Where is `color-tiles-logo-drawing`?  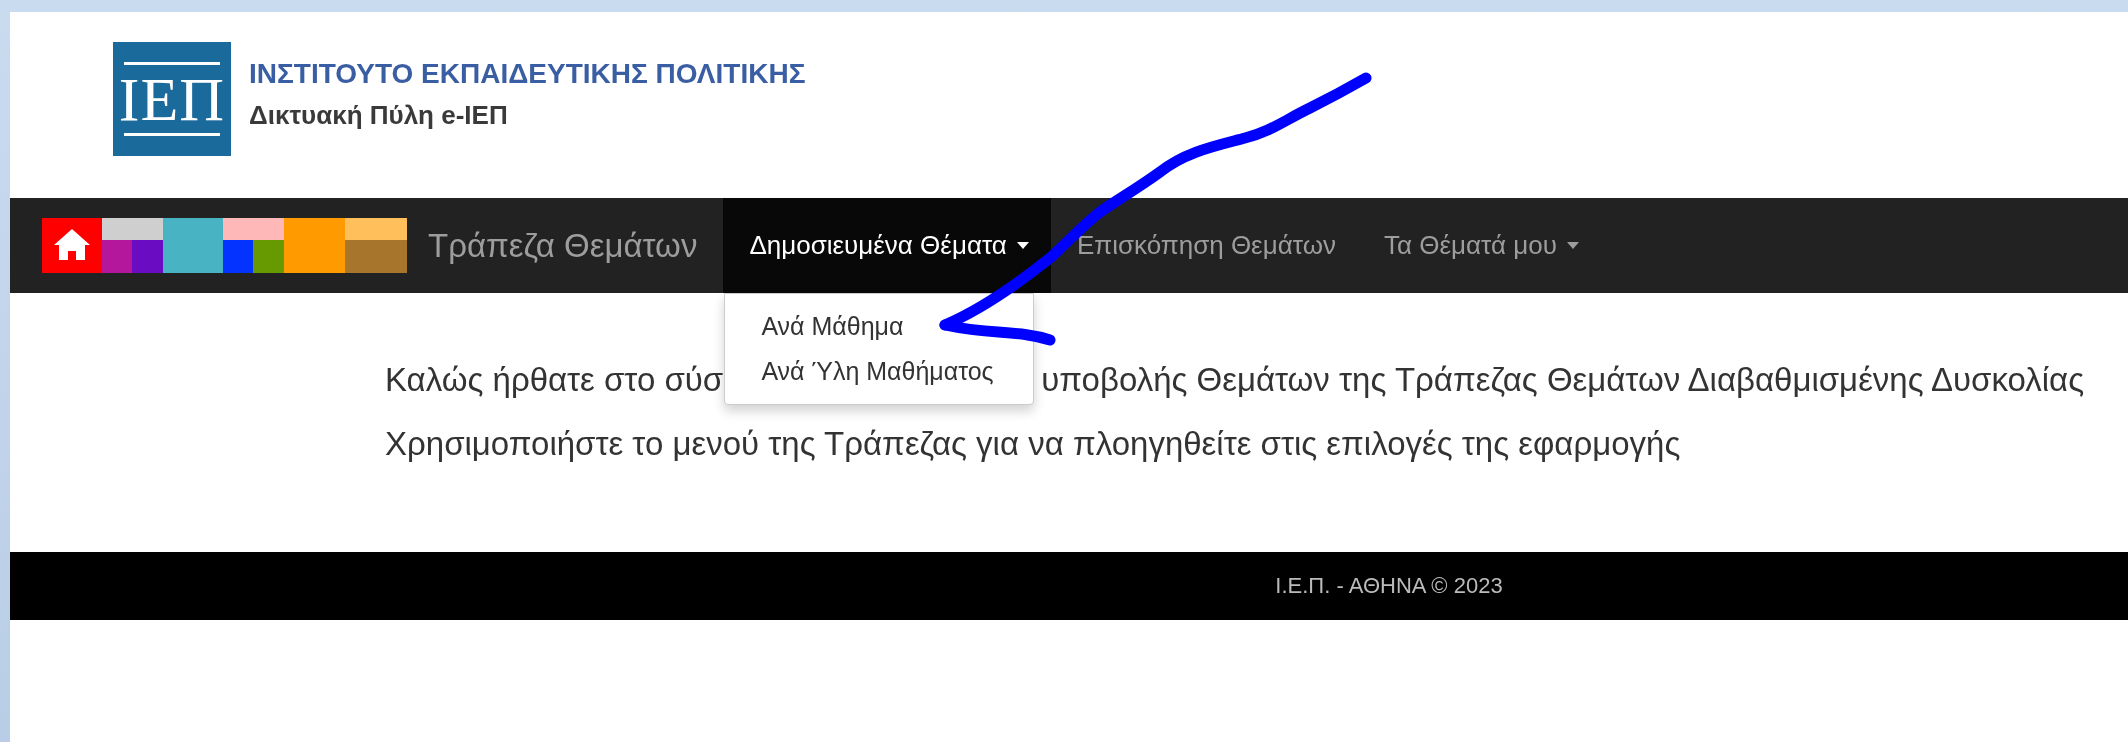 color-tiles-logo-drawing is located at coordinates (224, 245).